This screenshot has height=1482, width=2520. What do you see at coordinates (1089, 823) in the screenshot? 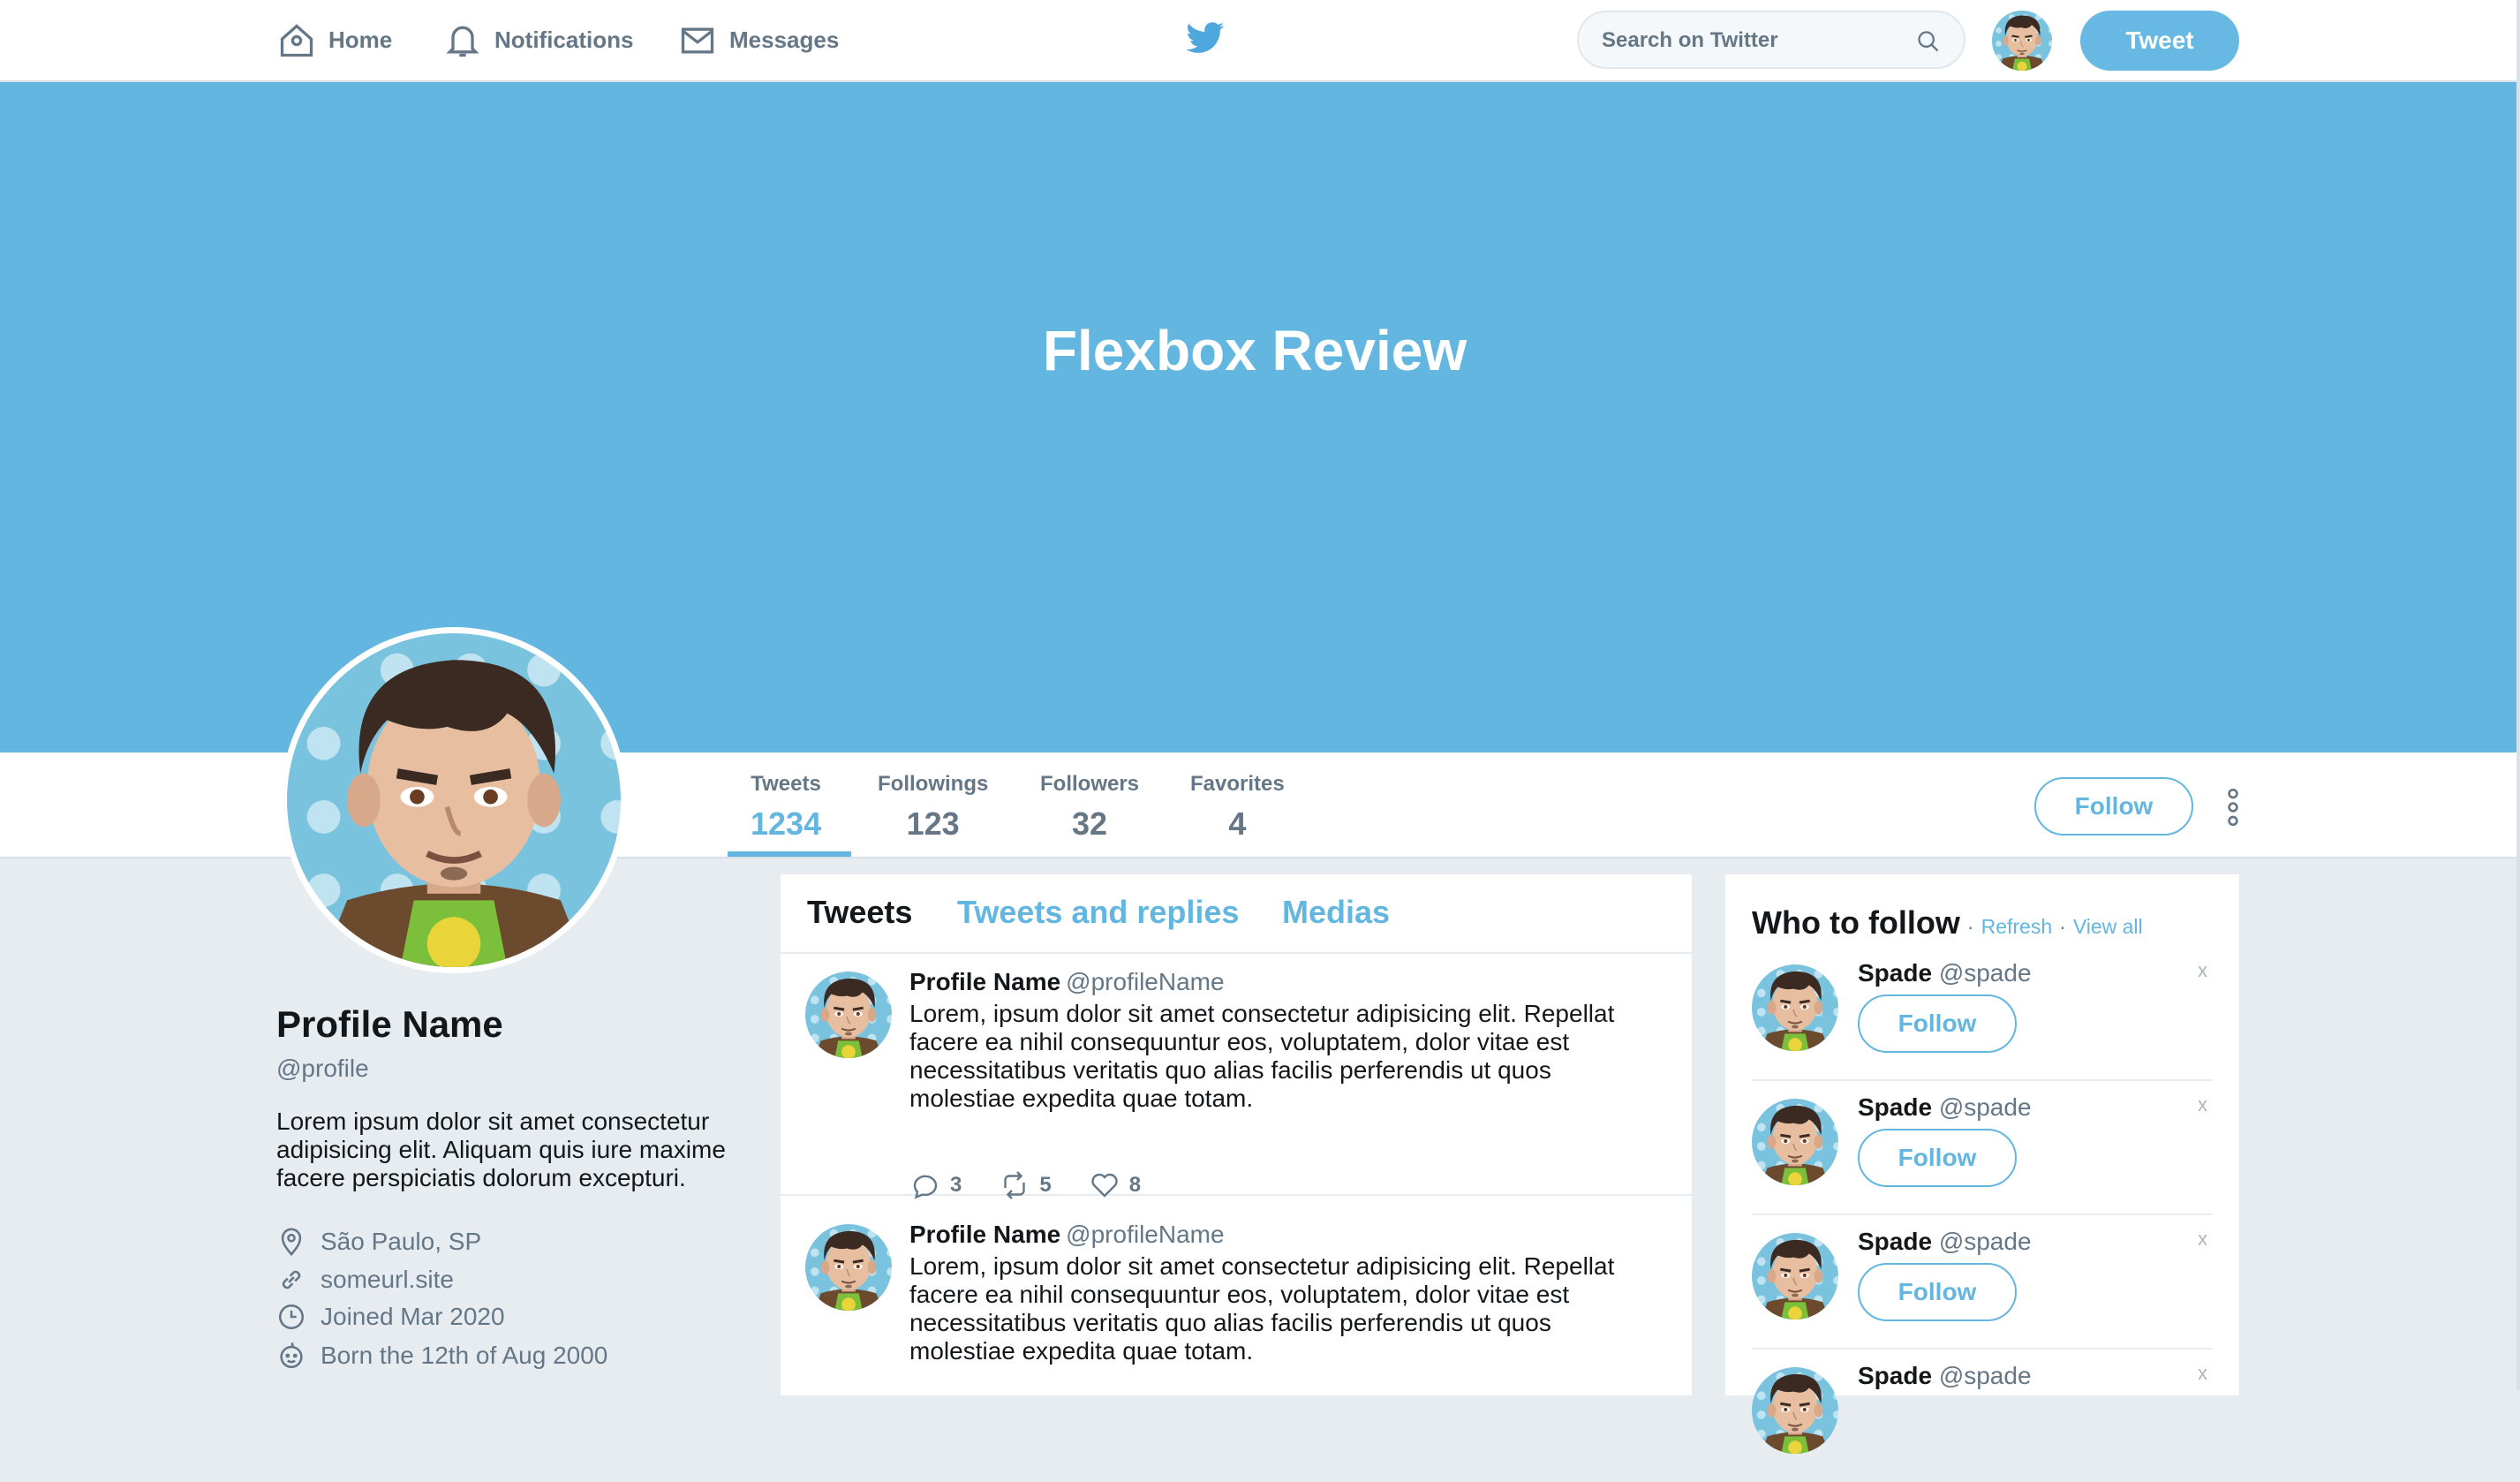
I see `stat-value: 32` at bounding box center [1089, 823].